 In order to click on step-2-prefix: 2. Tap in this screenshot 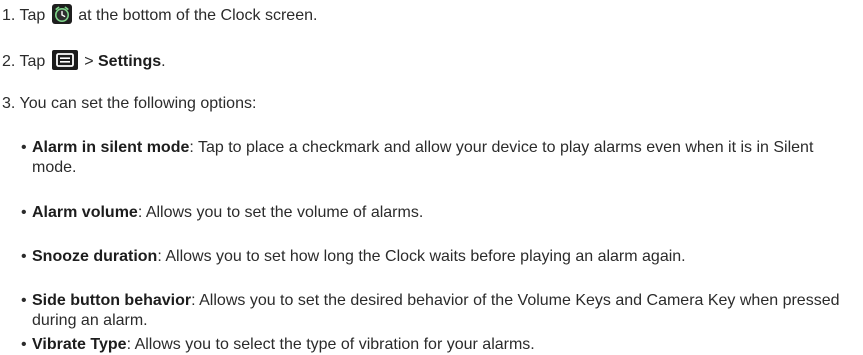, I will do `click(24, 61)`.